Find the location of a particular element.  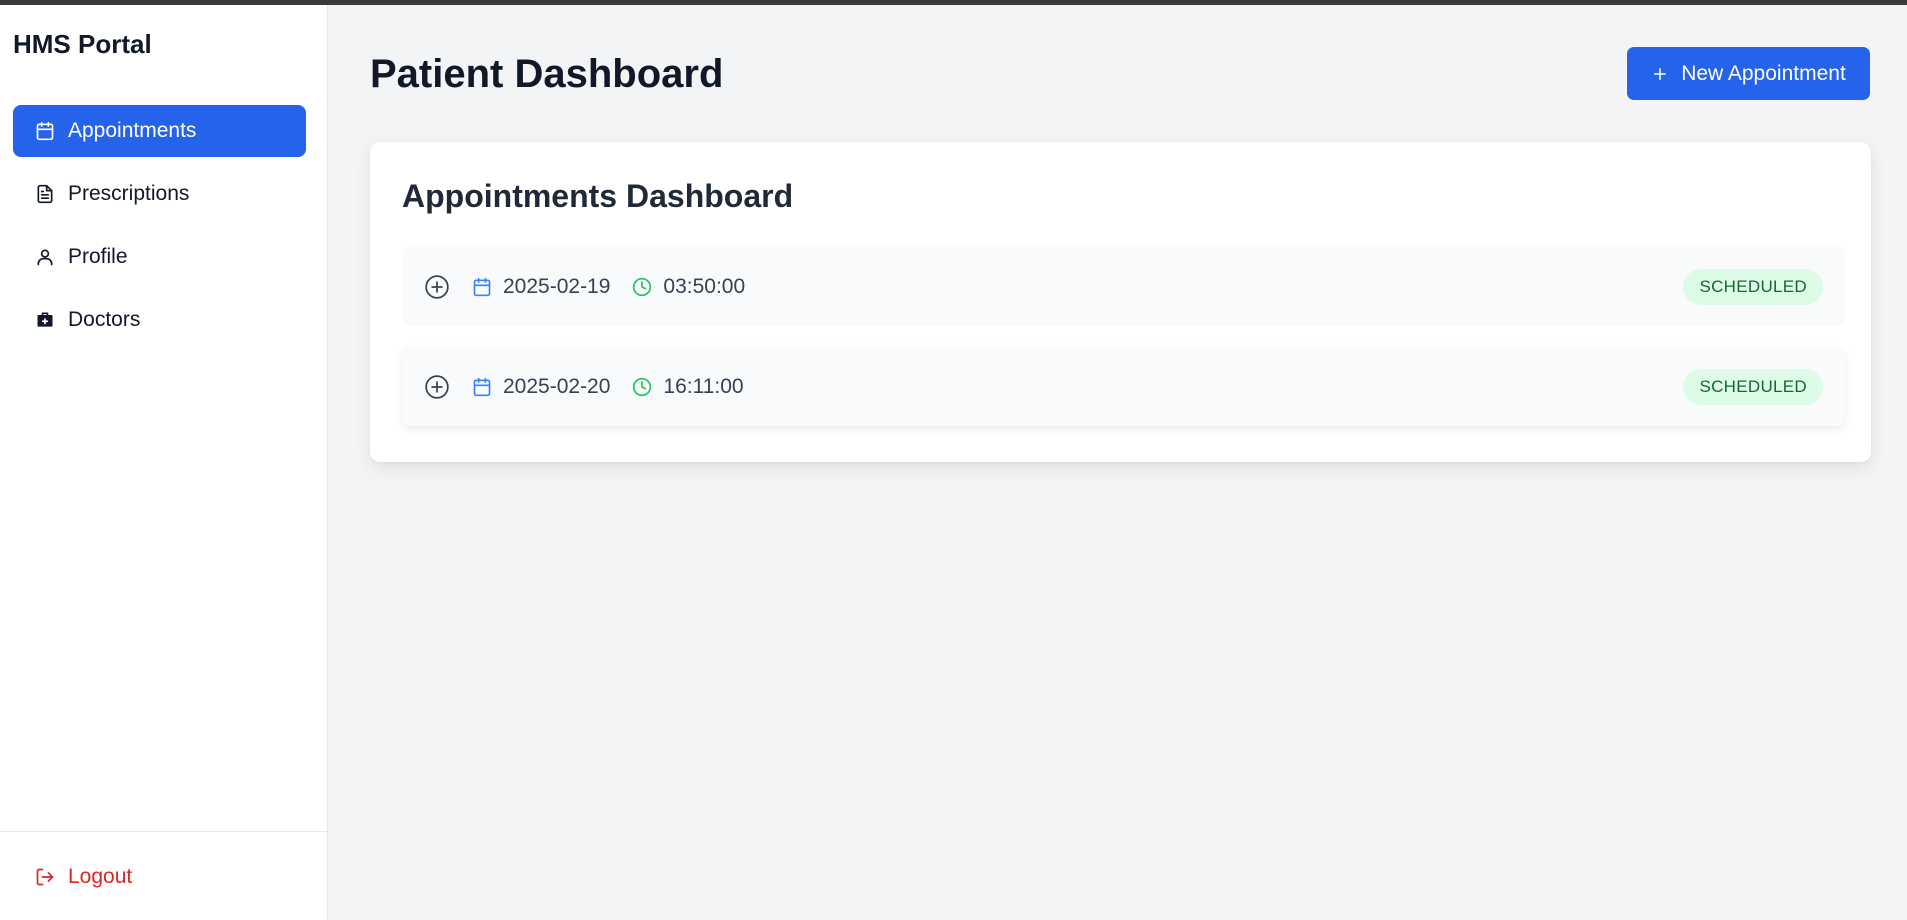

new-appointment-label: New Appointment is located at coordinates (1763, 73).